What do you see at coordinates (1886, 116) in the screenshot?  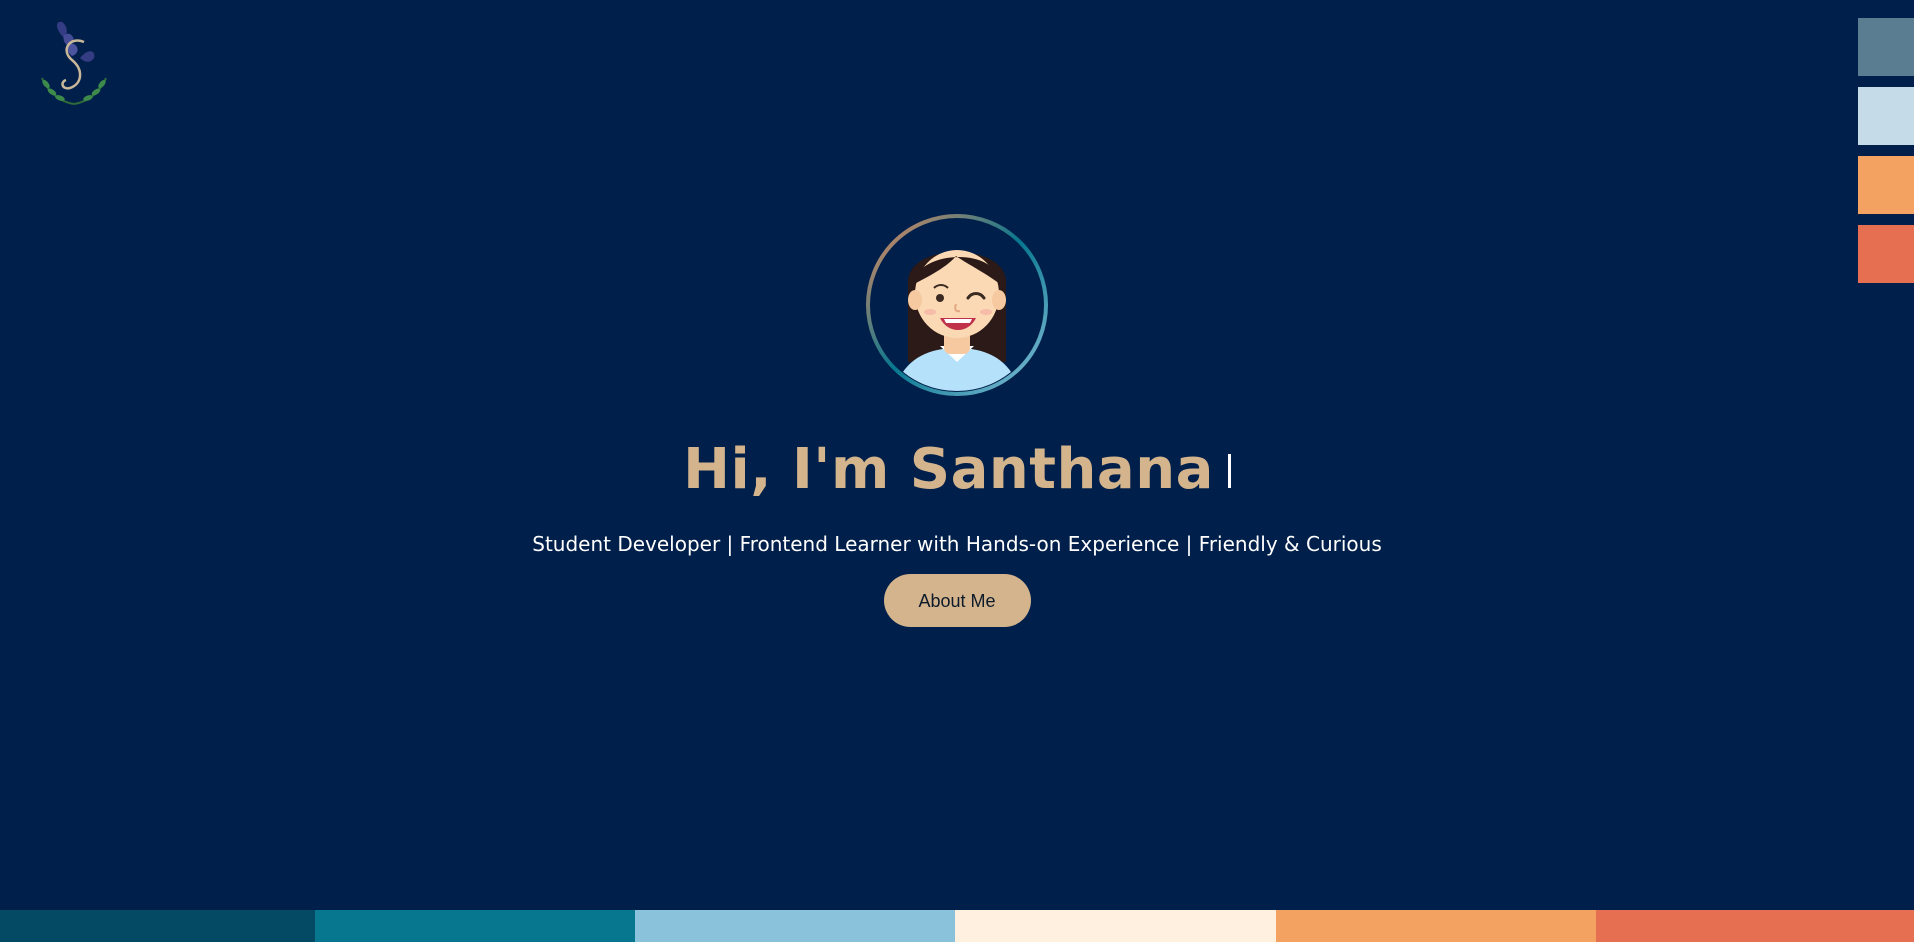 I see `swatch-light-blue` at bounding box center [1886, 116].